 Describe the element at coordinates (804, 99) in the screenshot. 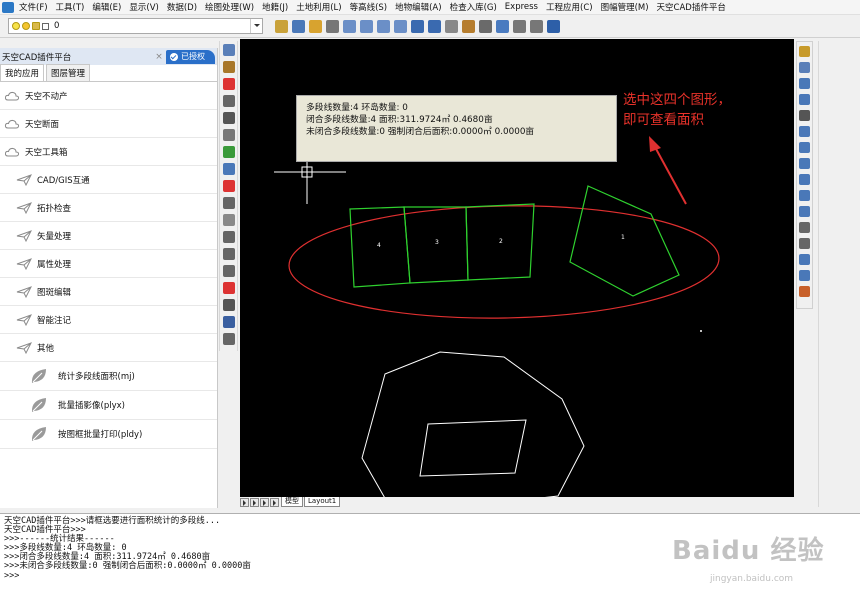

I see `offset-icon` at that location.